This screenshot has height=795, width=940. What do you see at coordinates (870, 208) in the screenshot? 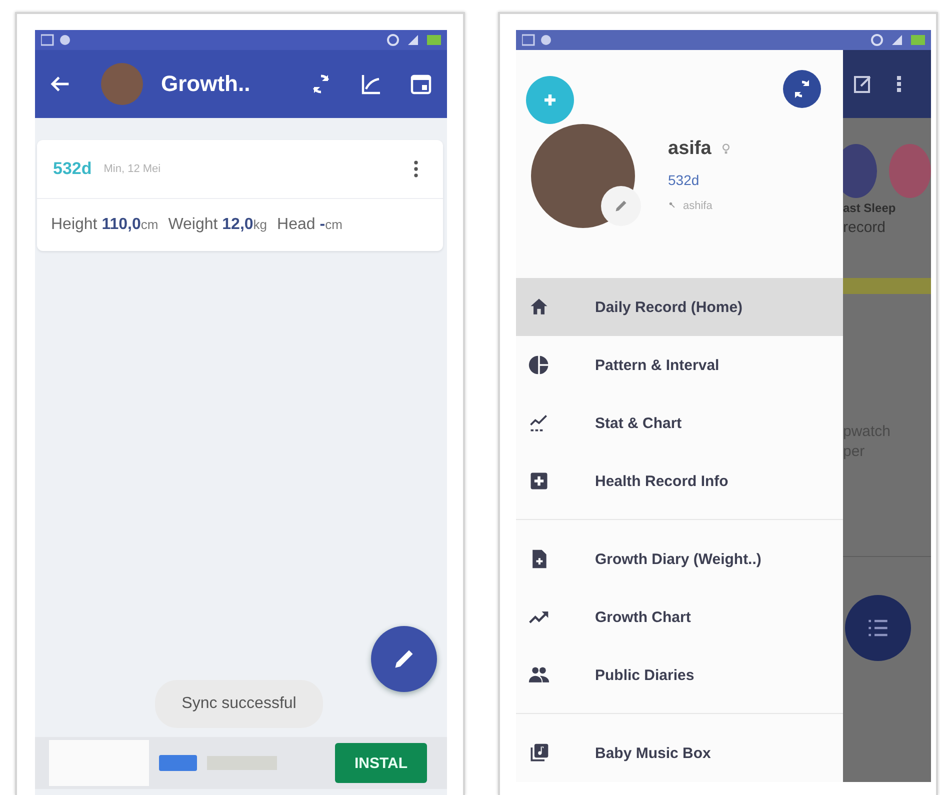
I see `background-text: ast Sleep` at bounding box center [870, 208].